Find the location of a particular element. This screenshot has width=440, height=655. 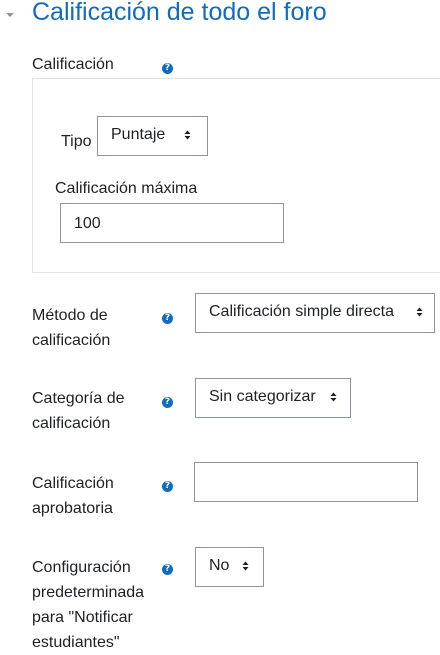

chevron-down-icon is located at coordinates (10, 15).